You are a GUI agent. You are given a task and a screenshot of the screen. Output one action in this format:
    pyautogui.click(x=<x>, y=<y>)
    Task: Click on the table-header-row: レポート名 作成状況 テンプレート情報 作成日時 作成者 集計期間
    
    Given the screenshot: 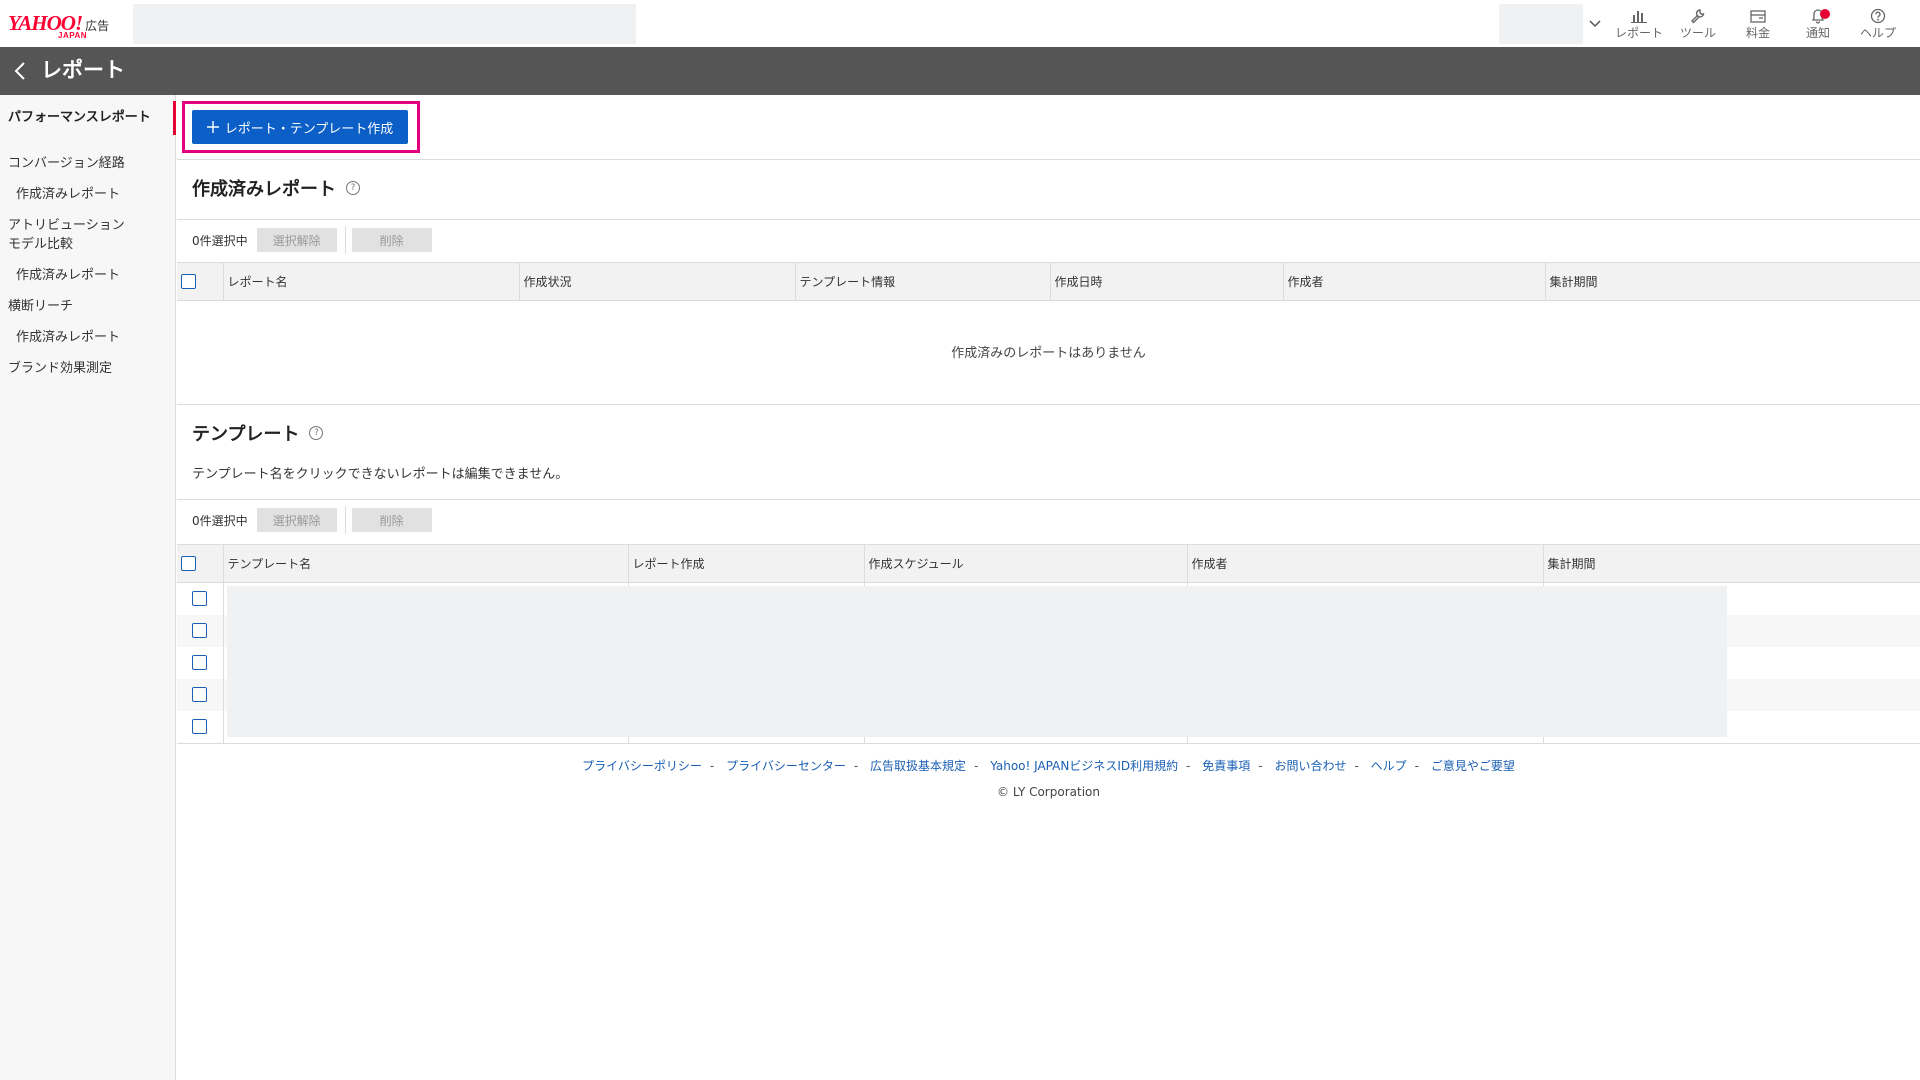 What is the action you would take?
    pyautogui.click(x=1048, y=281)
    